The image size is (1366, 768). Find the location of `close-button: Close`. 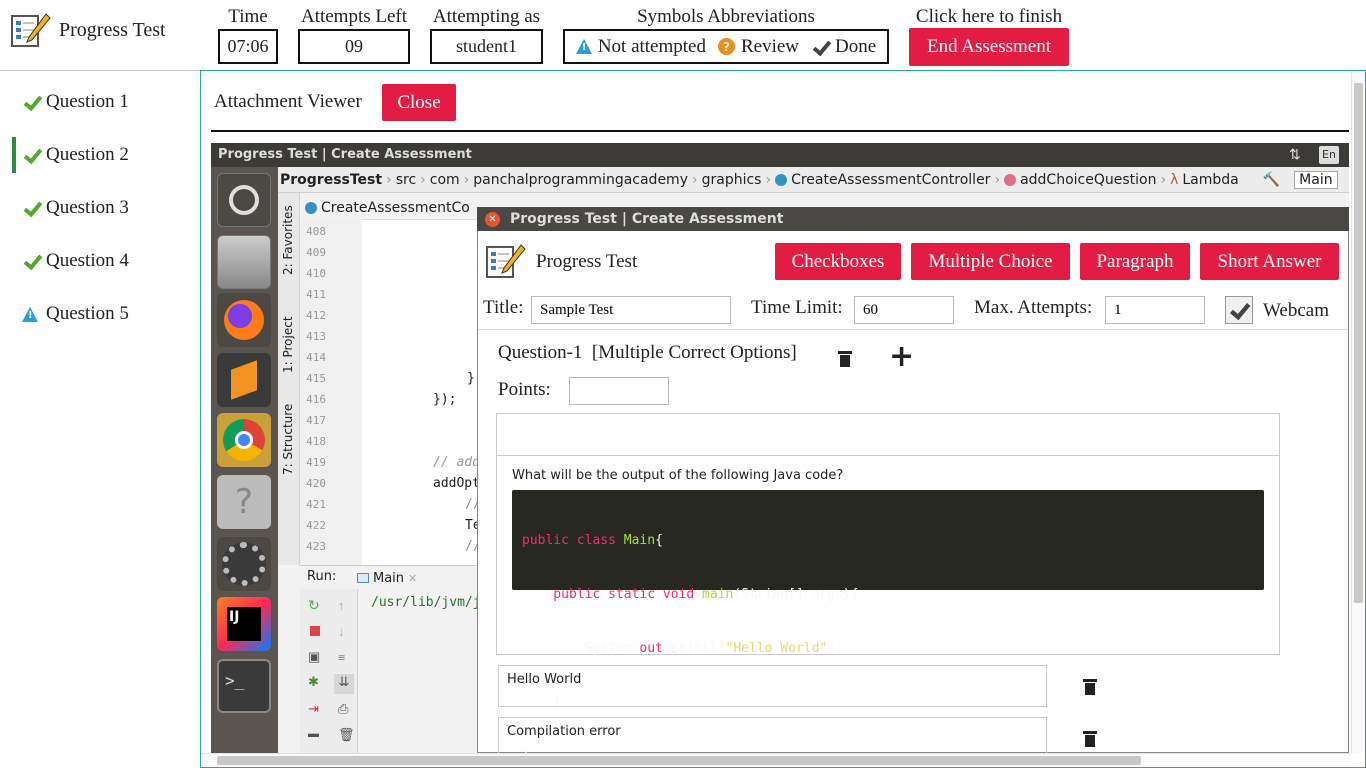

close-button: Close is located at coordinates (419, 102).